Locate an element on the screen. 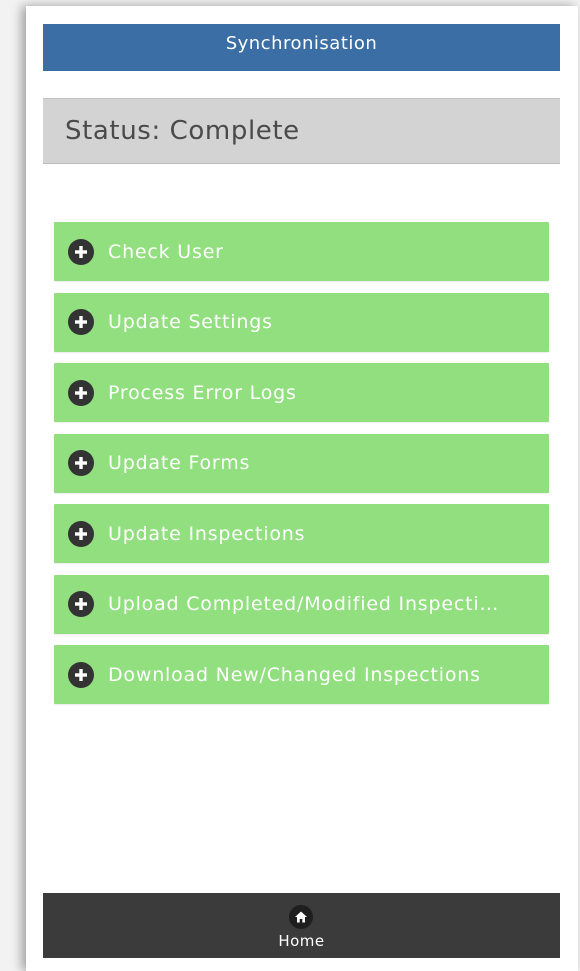 The width and height of the screenshot is (580, 971). home-label: Home is located at coordinates (301, 941).